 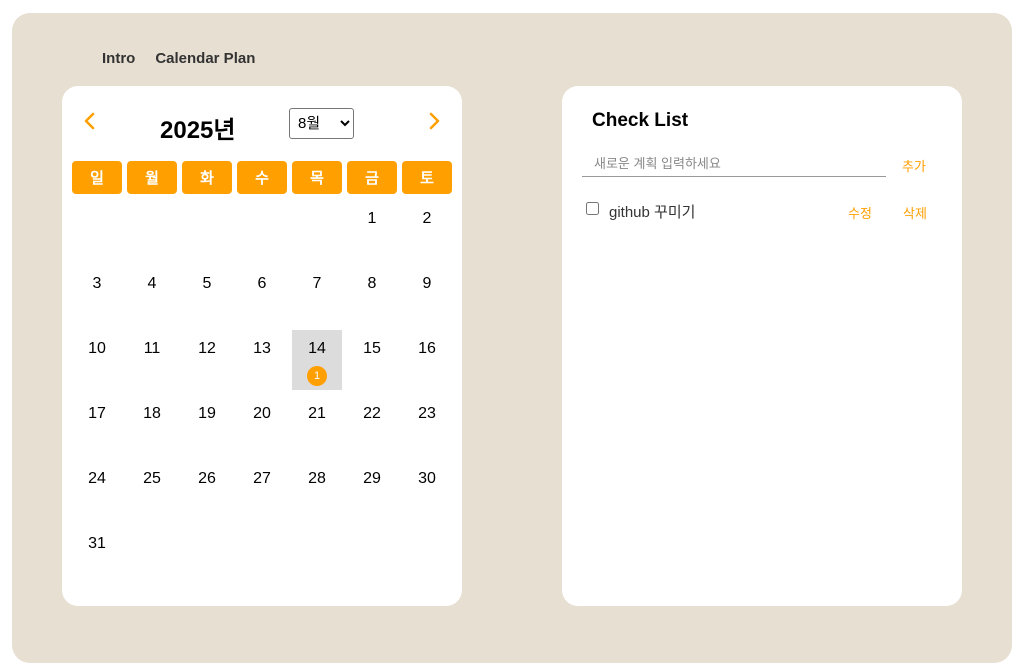 What do you see at coordinates (372, 478) in the screenshot?
I see `day-number: 29` at bounding box center [372, 478].